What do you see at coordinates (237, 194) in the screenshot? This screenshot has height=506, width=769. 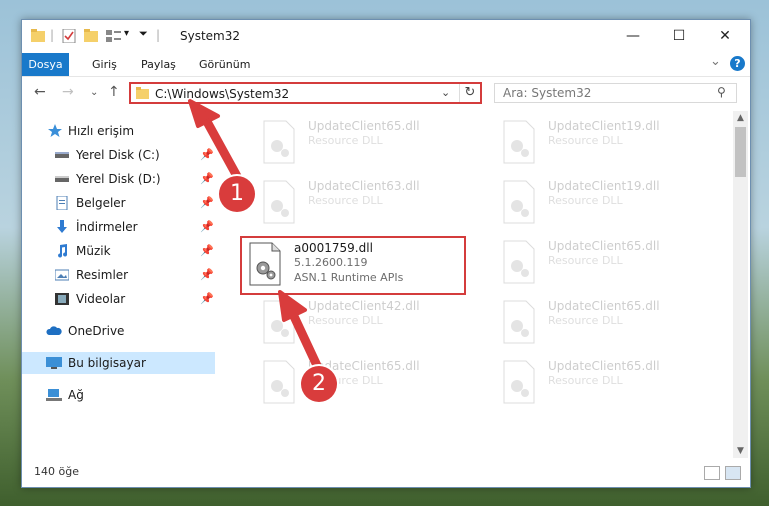 I see `step-1-badge: 1` at bounding box center [237, 194].